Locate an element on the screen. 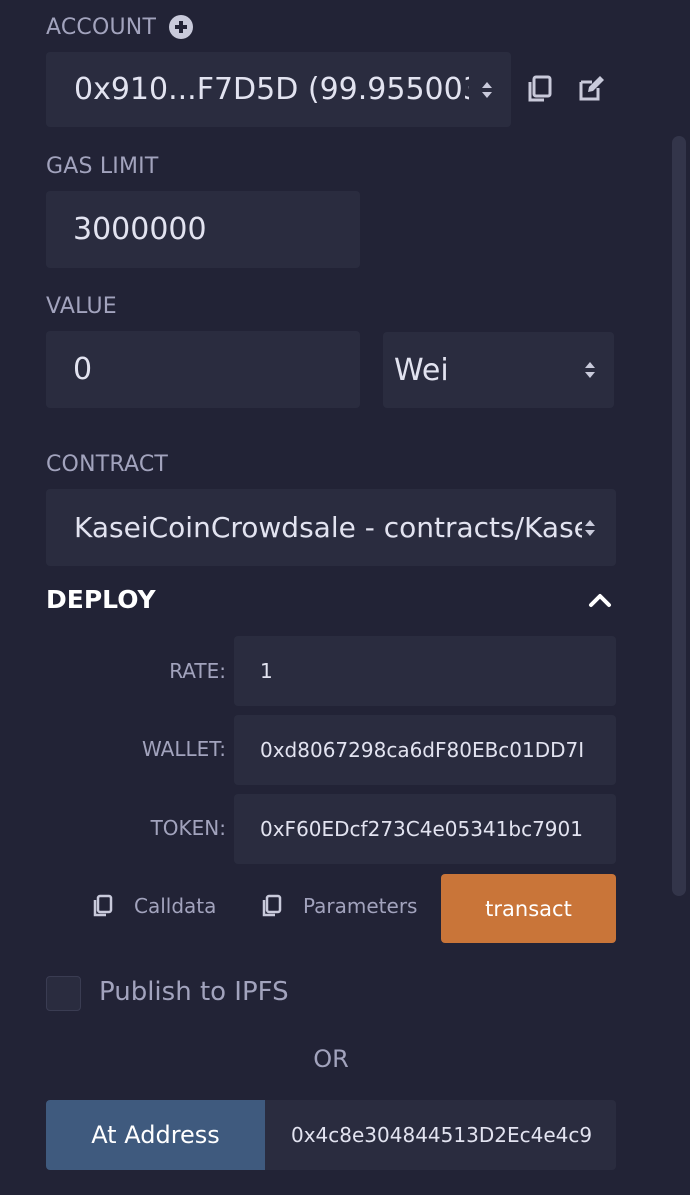 The image size is (690, 1195). copy-account-icon is located at coordinates (540, 89).